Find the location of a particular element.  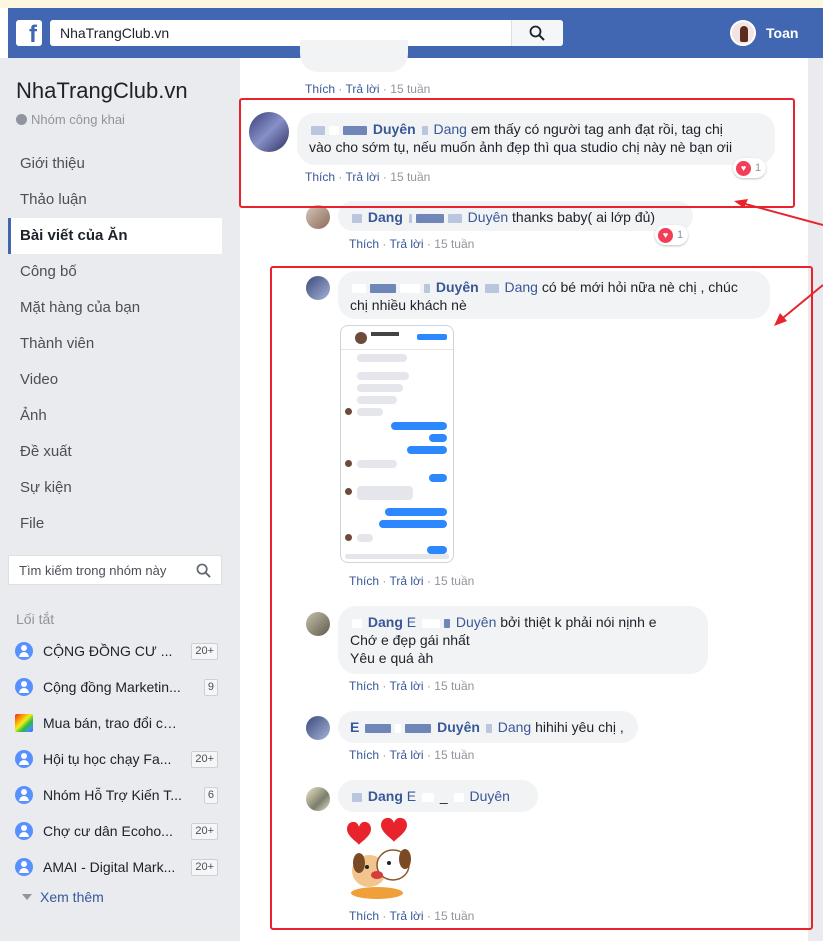

nav-item-your-posts: Bài viết của Ăn is located at coordinates (115, 236).